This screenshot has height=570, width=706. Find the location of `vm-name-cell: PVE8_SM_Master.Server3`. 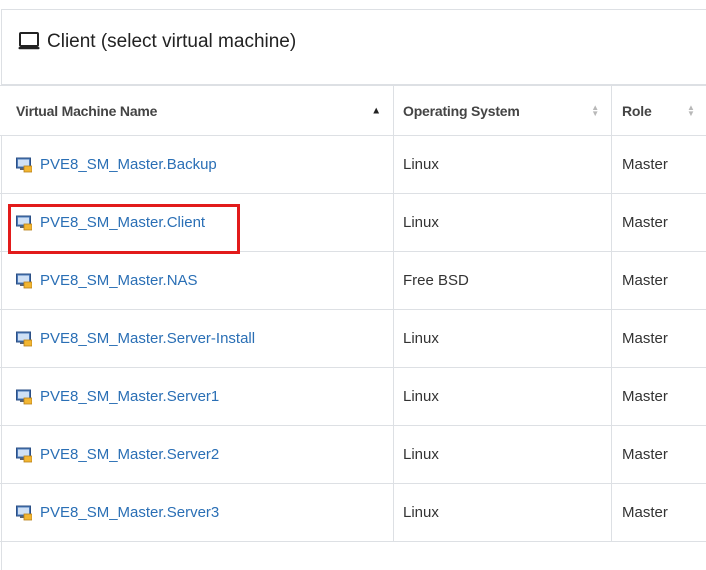

vm-name-cell: PVE8_SM_Master.Server3 is located at coordinates (196, 512).